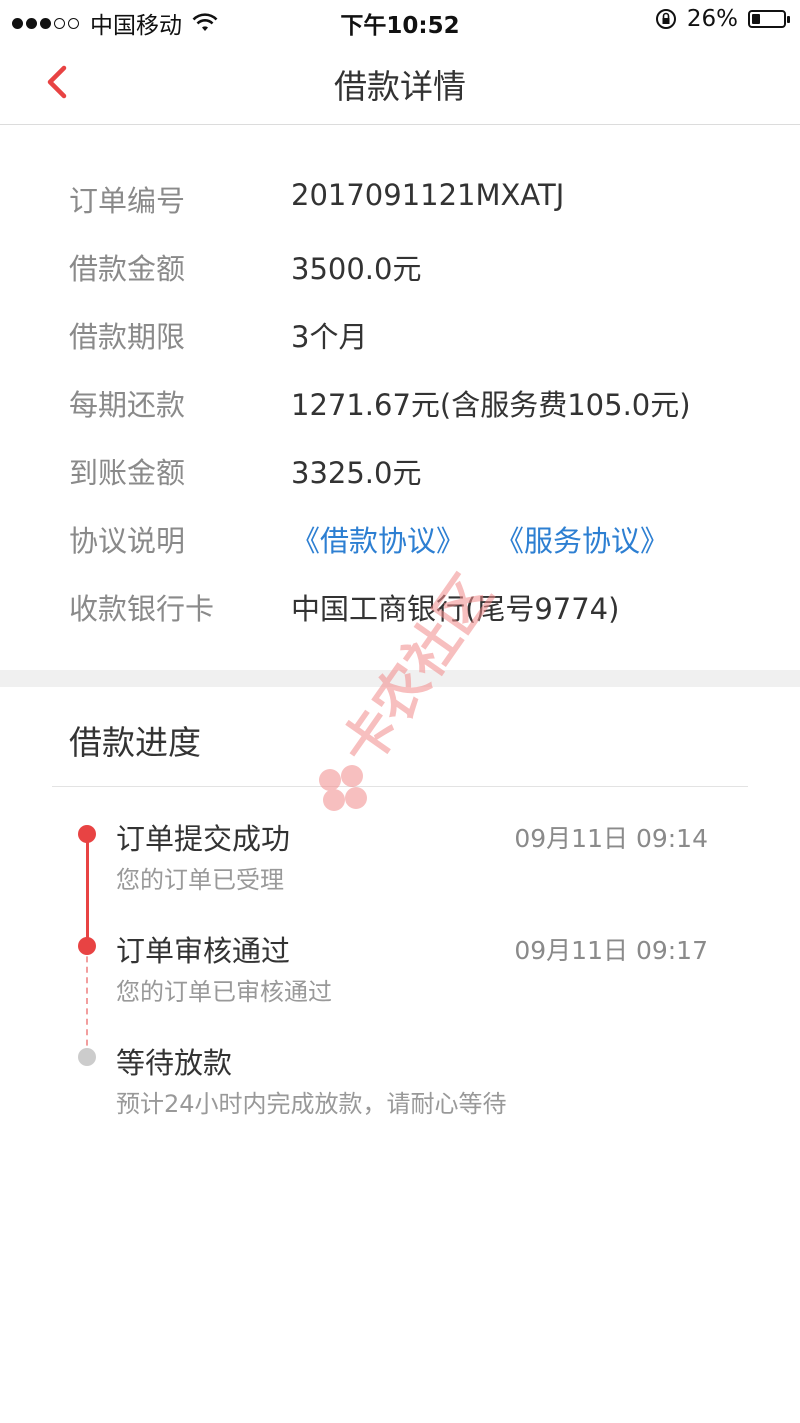 The image size is (800, 1423). What do you see at coordinates (712, 19) in the screenshot?
I see `battery-percent: 26%` at bounding box center [712, 19].